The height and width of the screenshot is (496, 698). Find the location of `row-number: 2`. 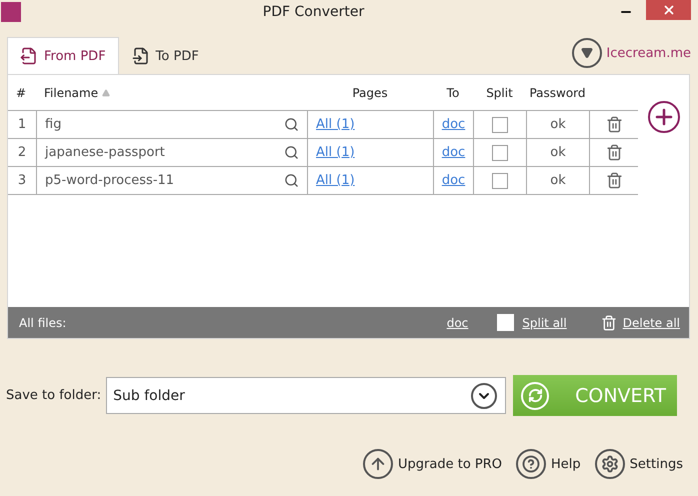

row-number: 2 is located at coordinates (22, 152).